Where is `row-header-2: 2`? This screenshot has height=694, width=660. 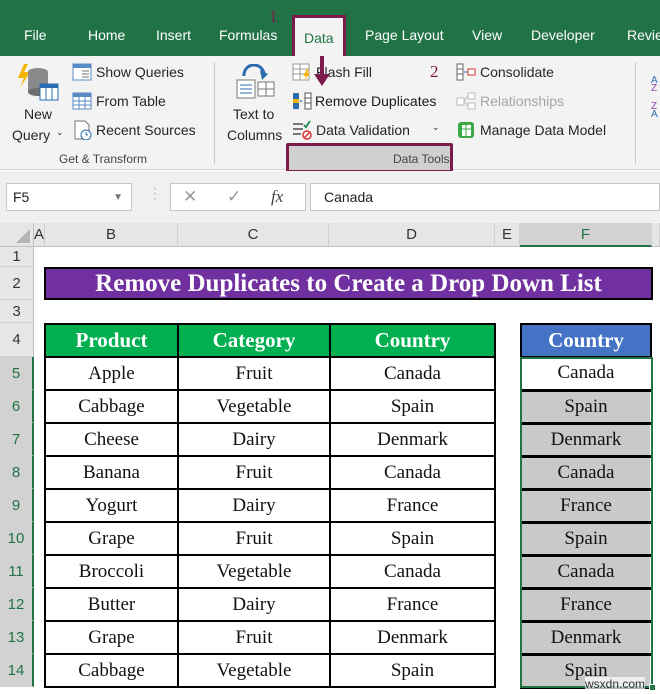 row-header-2: 2 is located at coordinates (17, 283).